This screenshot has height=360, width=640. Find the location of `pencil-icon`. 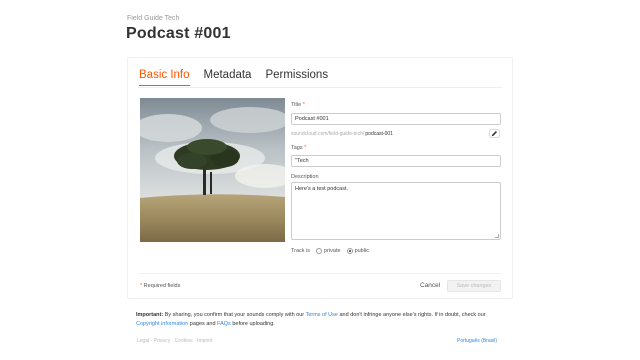

pencil-icon is located at coordinates (494, 133).